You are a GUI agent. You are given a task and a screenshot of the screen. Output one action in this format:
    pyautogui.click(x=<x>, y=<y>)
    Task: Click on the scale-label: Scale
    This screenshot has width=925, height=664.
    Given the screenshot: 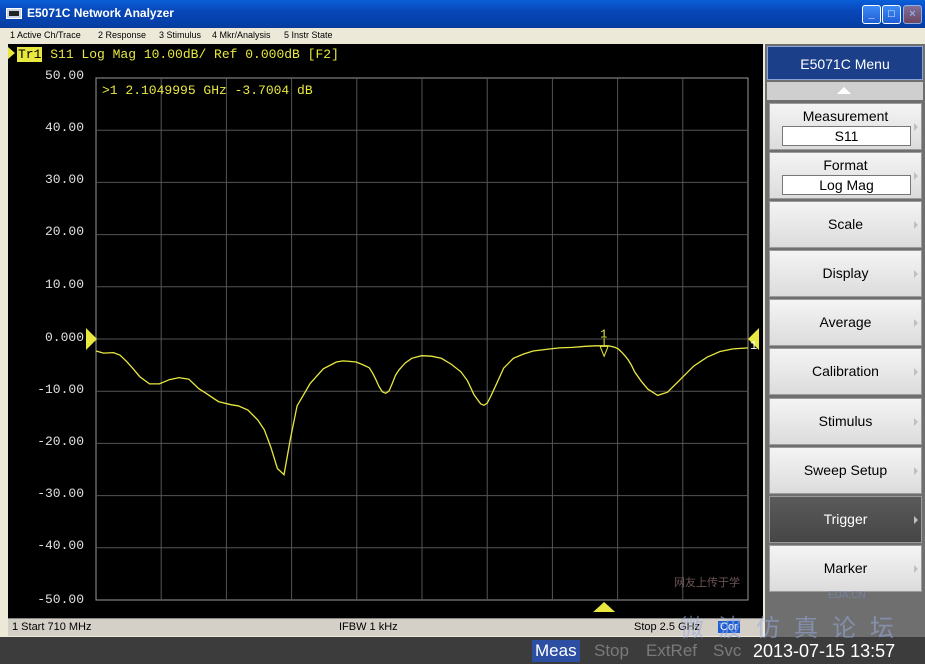 What is the action you would take?
    pyautogui.click(x=845, y=224)
    